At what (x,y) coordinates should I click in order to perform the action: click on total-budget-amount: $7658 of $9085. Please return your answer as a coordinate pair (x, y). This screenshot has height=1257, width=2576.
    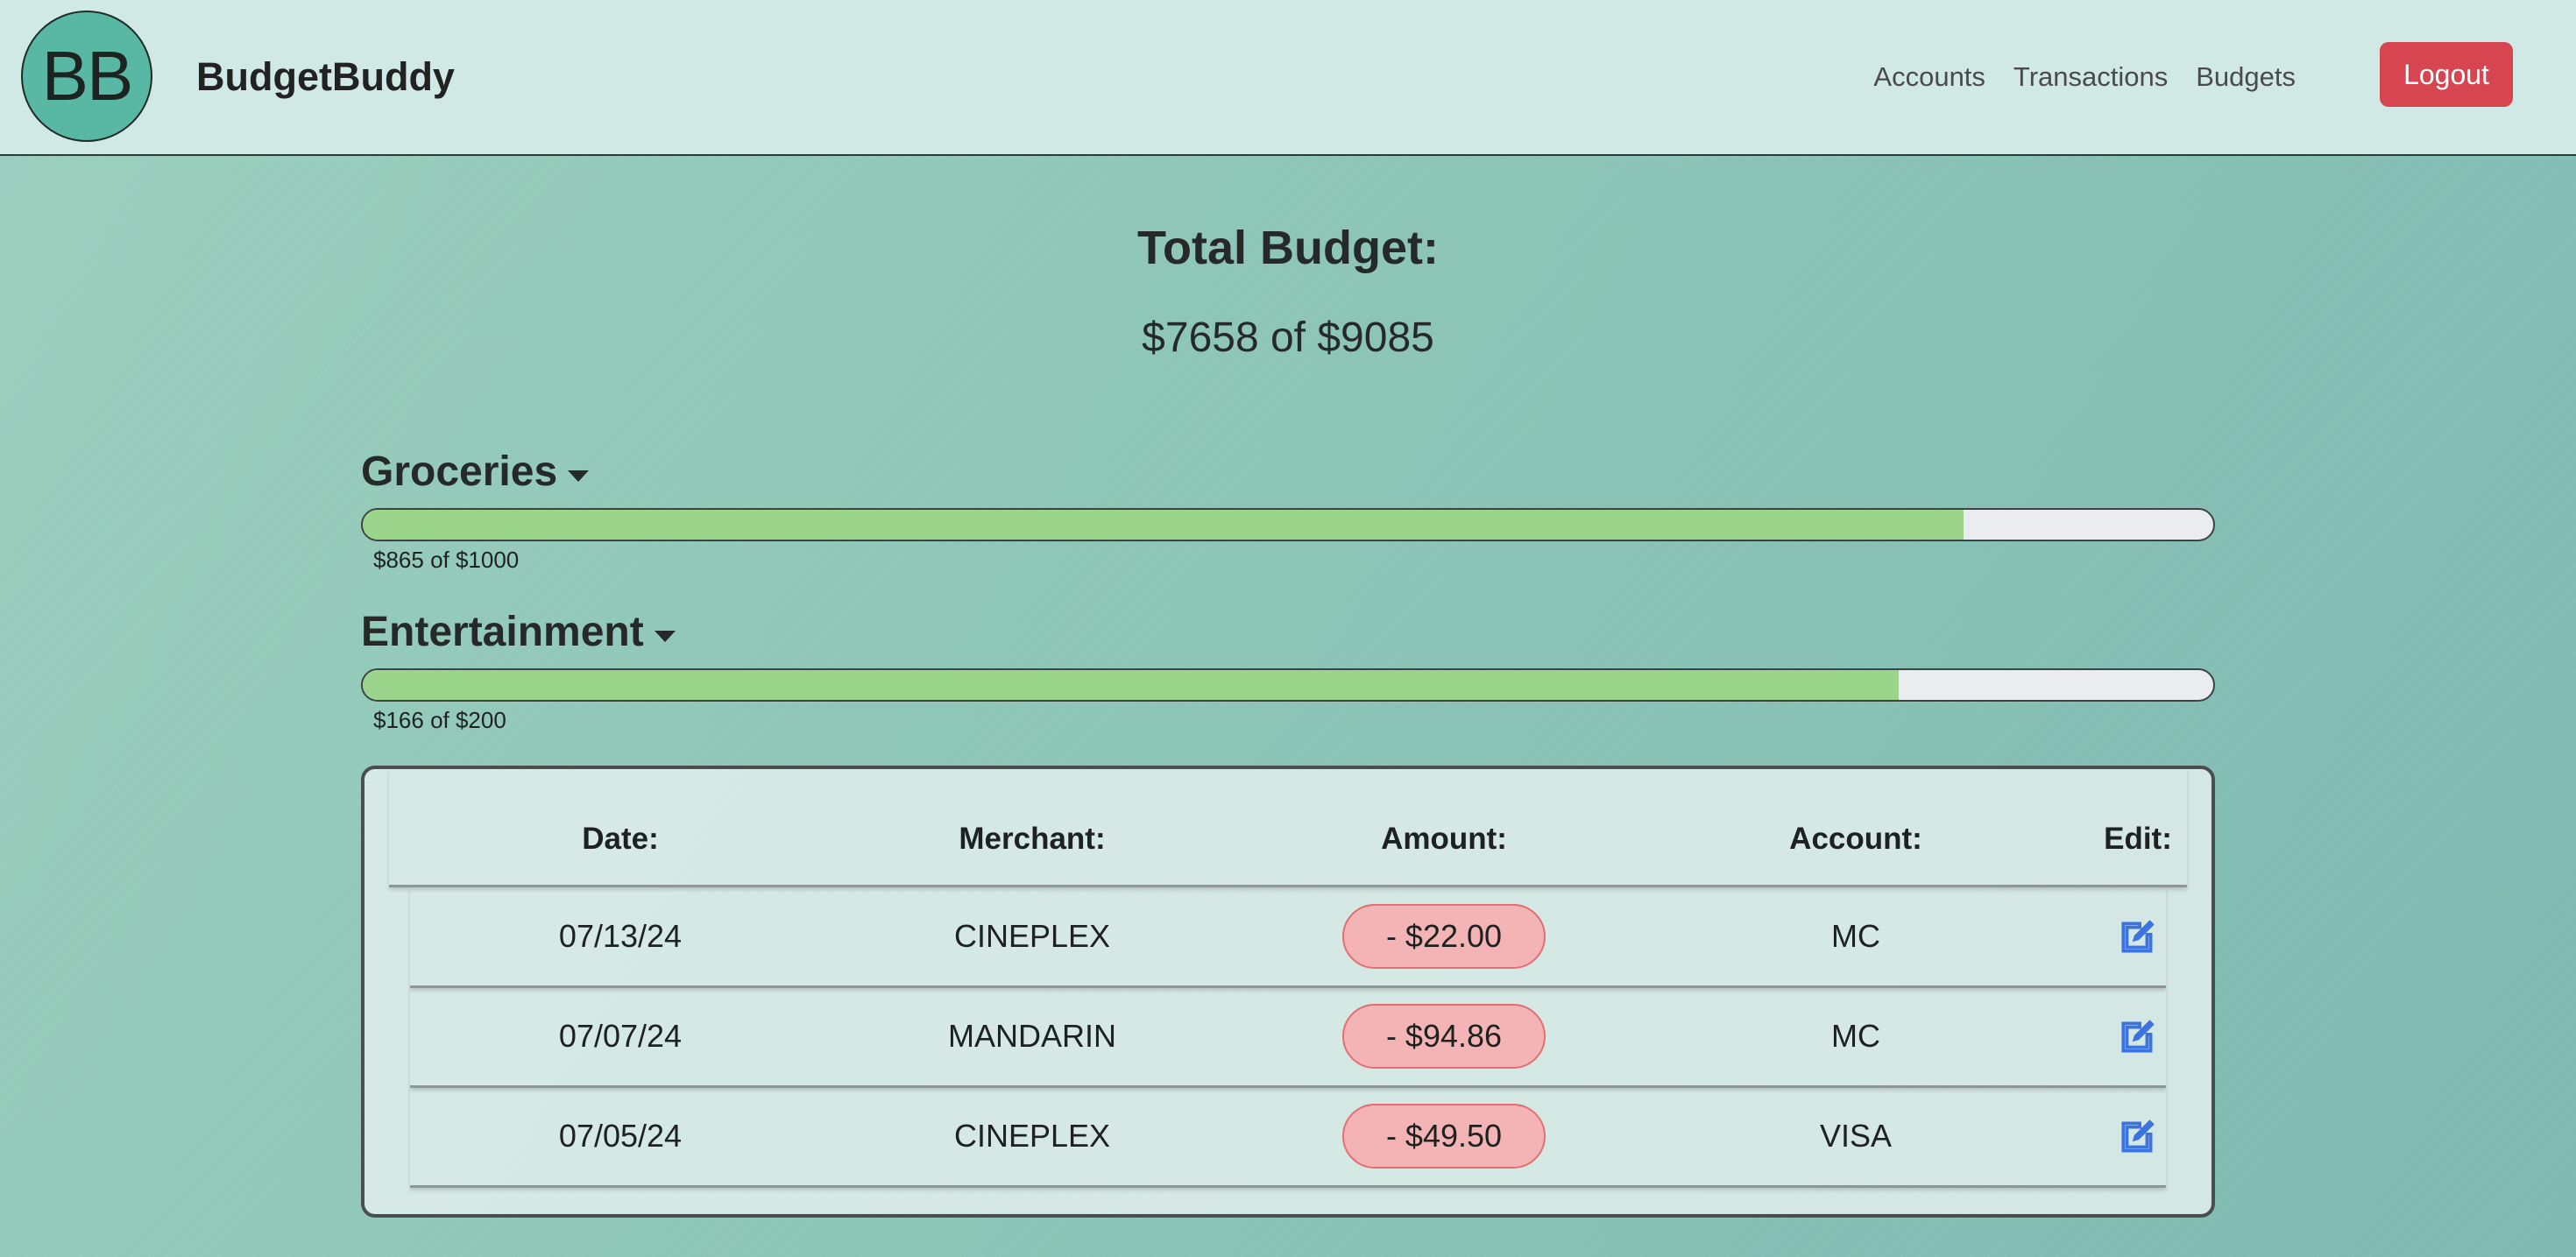
    Looking at the image, I should click on (1288, 337).